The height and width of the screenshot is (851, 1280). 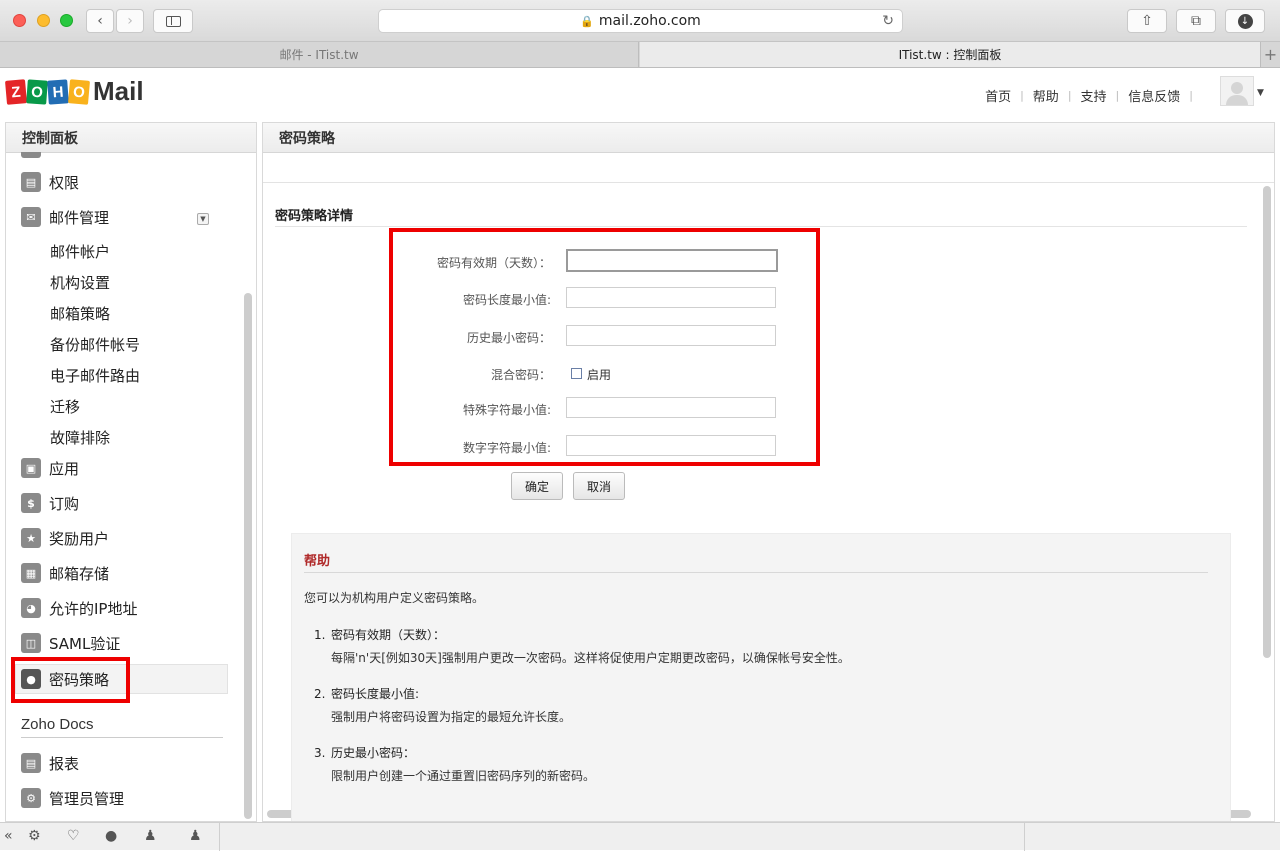 What do you see at coordinates (16, 91) in the screenshot?
I see `logo-letter-z: Z` at bounding box center [16, 91].